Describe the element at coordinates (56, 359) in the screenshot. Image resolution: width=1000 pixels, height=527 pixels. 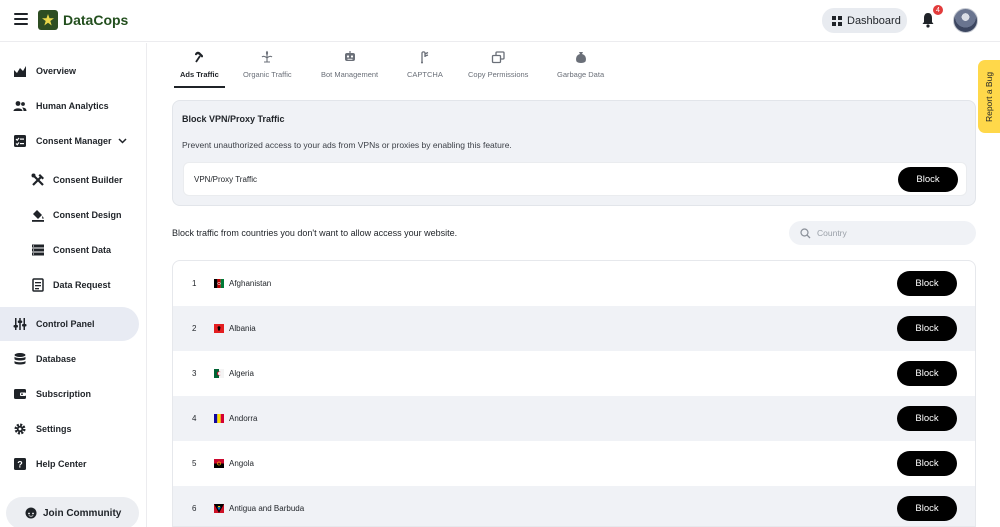
I see `sidebar-item-label: Database` at that location.